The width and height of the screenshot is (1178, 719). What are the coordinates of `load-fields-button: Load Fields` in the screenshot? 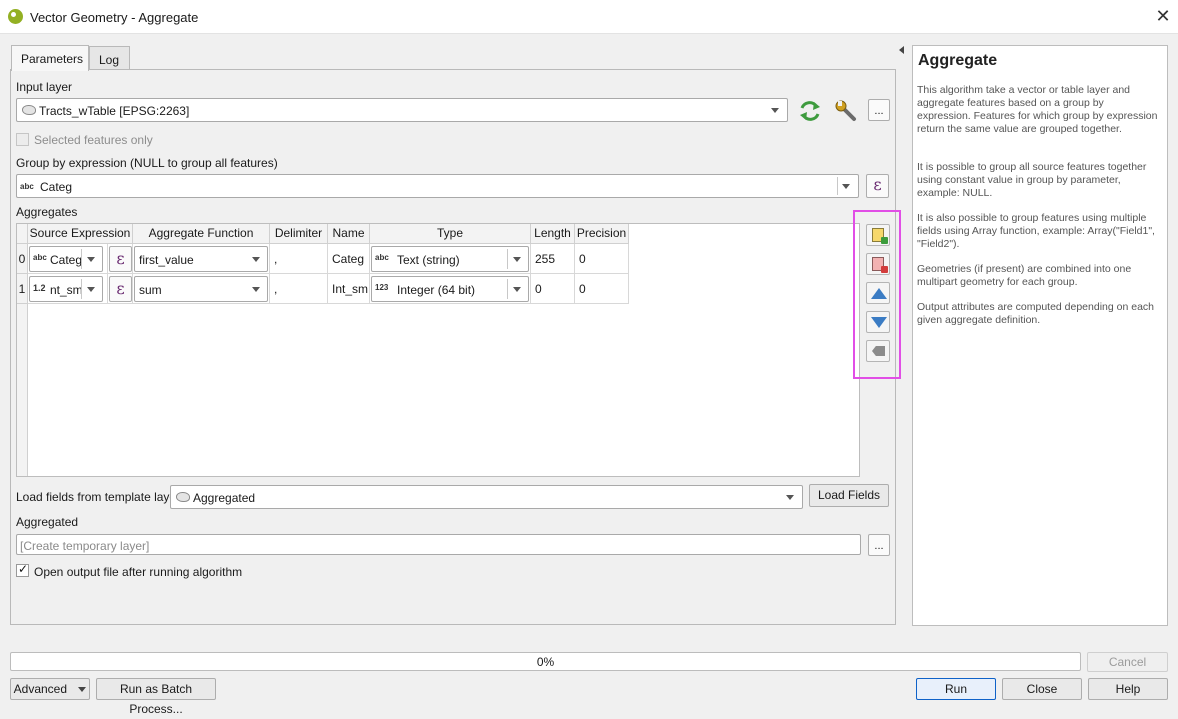 It's located at (849, 495).